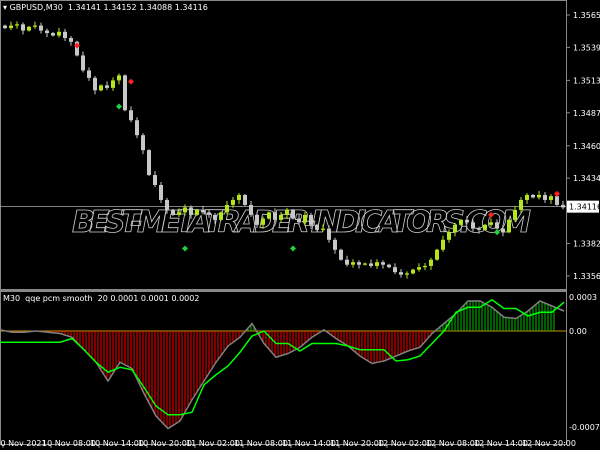 The width and height of the screenshot is (600, 450). What do you see at coordinates (69, 443) in the screenshot?
I see `time-tick-label: 10 Nov 08:00` at bounding box center [69, 443].